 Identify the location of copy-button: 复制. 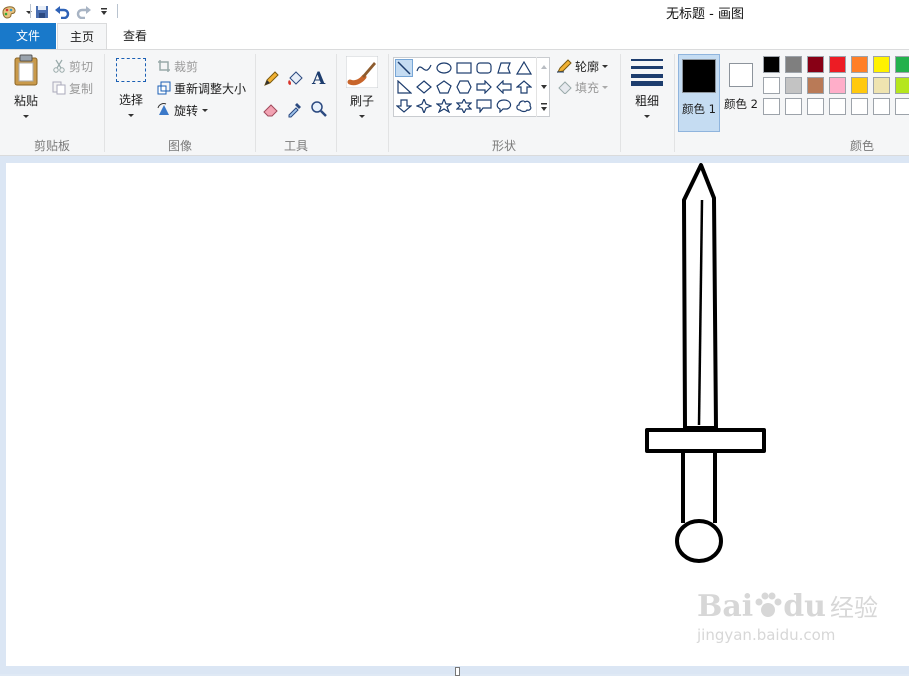
(72, 88).